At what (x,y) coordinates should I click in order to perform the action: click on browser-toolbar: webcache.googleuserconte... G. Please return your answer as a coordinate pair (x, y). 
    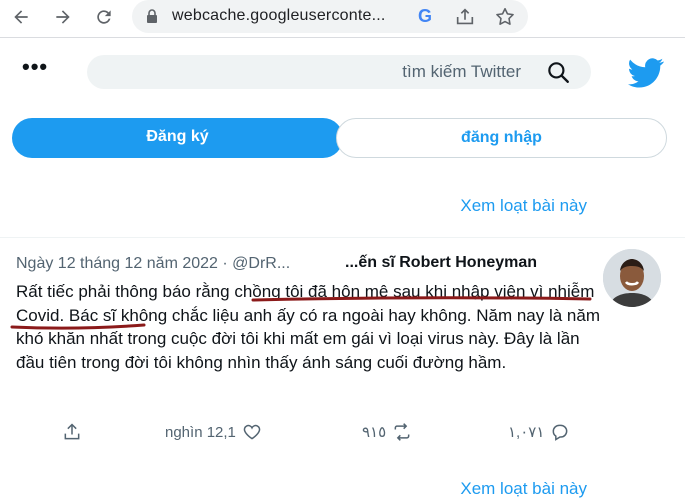
    Looking at the image, I should click on (342, 19).